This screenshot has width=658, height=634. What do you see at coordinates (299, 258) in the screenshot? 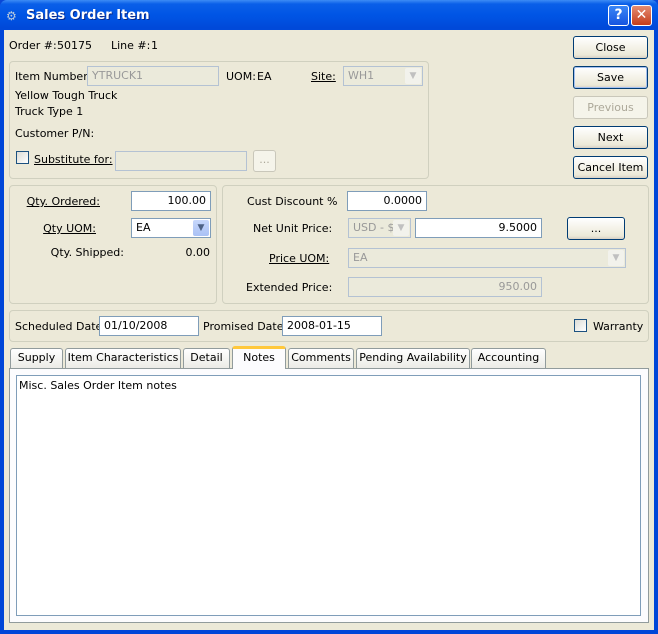
I see `price-uom-label: Price UOM:` at bounding box center [299, 258].